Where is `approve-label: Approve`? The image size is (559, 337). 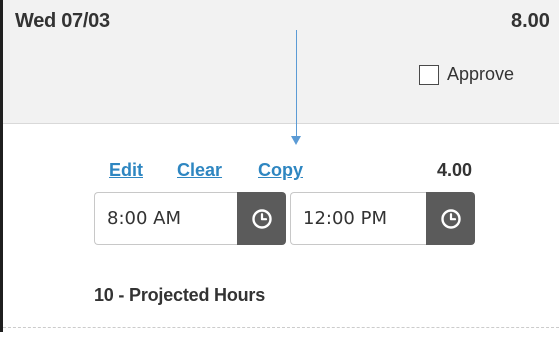 approve-label: Approve is located at coordinates (481, 74).